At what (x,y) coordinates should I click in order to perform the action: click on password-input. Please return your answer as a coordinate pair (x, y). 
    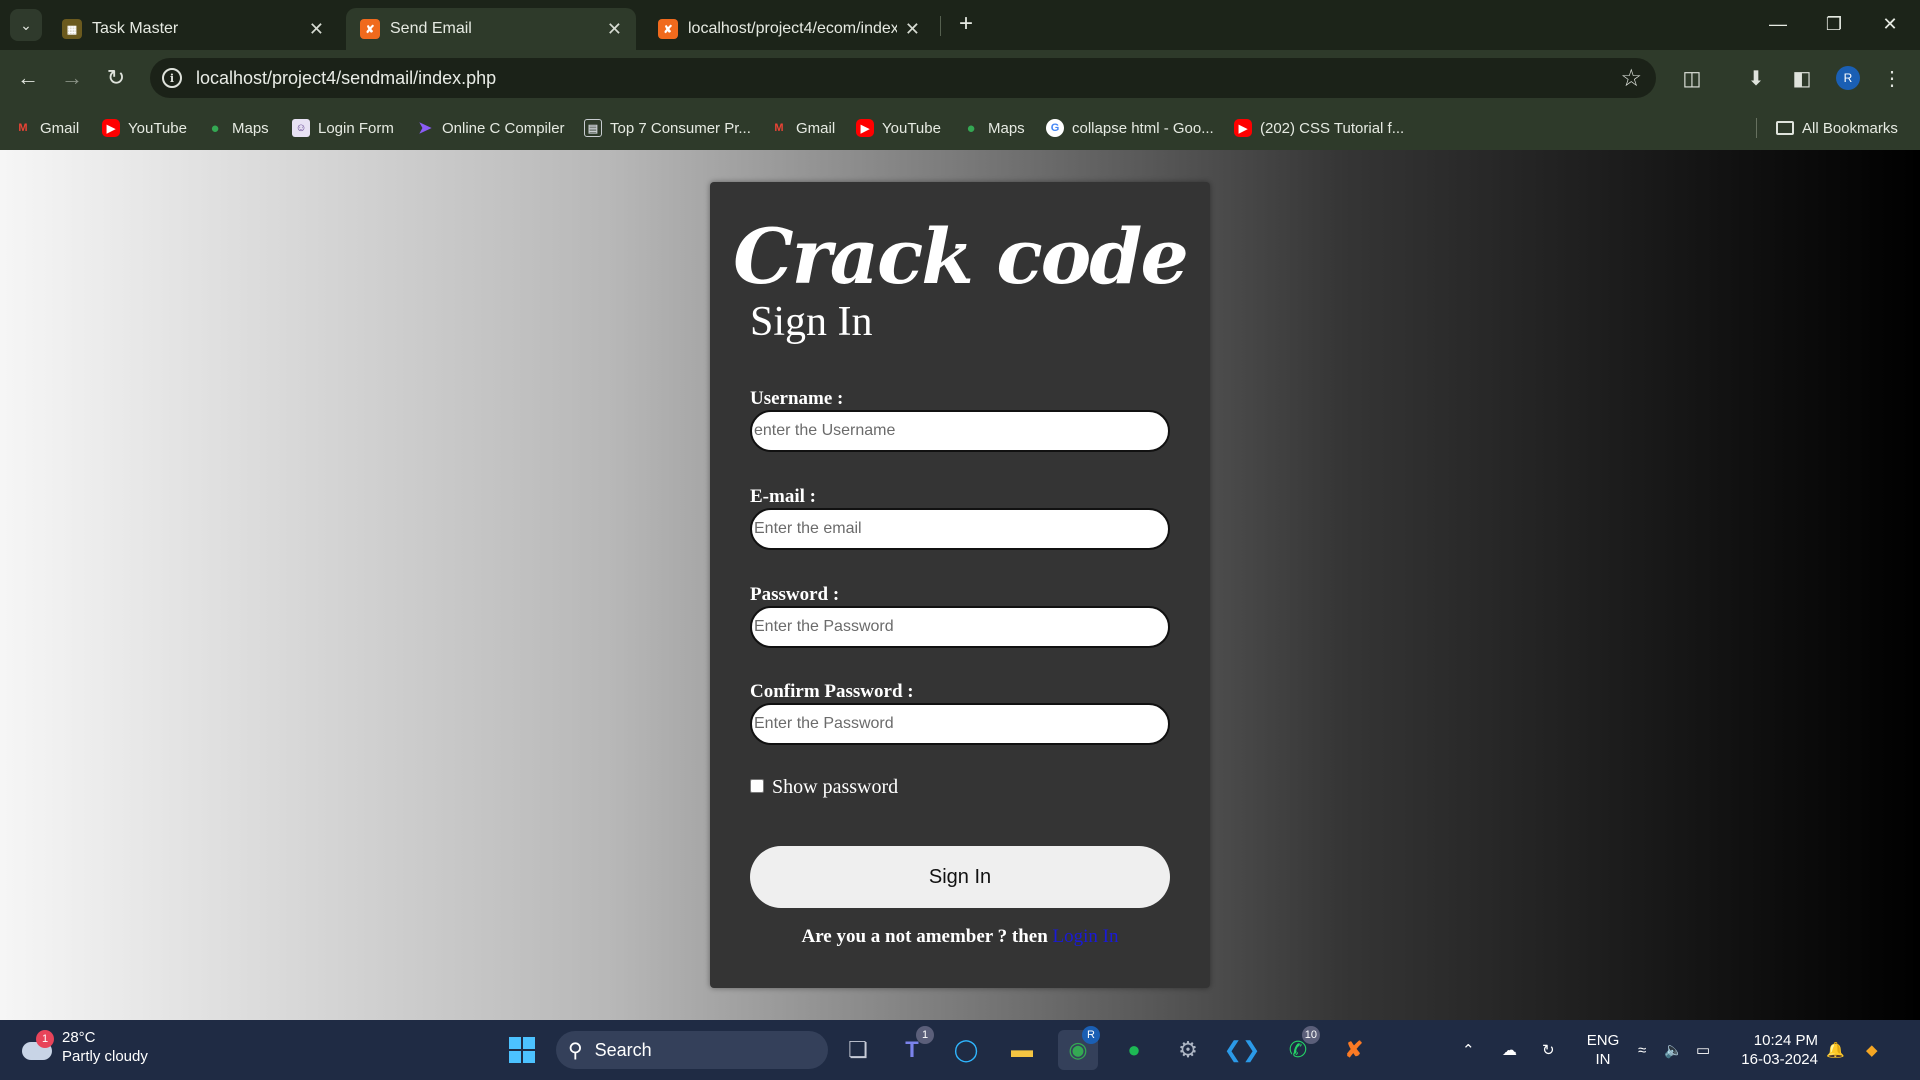
    Looking at the image, I should click on (960, 627).